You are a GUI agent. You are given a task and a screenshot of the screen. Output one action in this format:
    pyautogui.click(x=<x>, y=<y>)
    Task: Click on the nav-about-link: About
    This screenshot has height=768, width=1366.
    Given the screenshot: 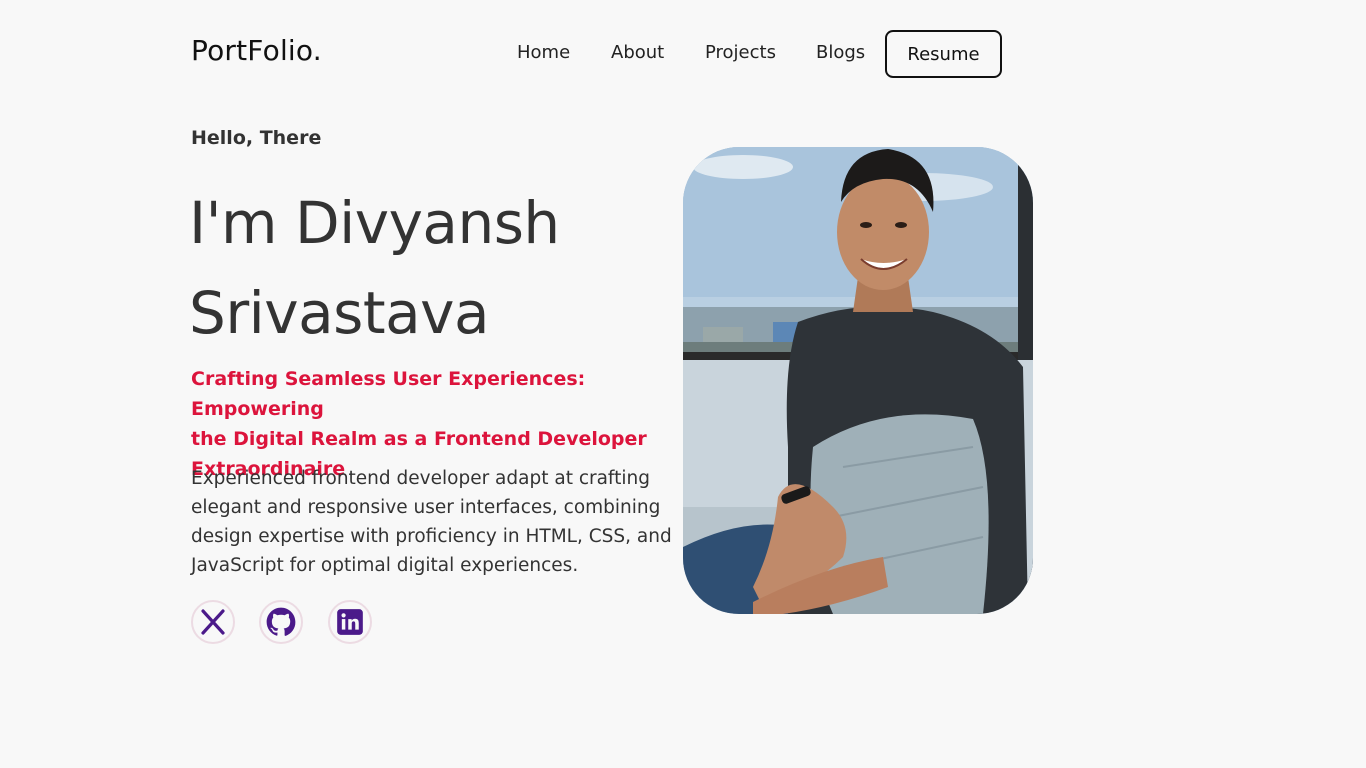 What is the action you would take?
    pyautogui.click(x=637, y=52)
    